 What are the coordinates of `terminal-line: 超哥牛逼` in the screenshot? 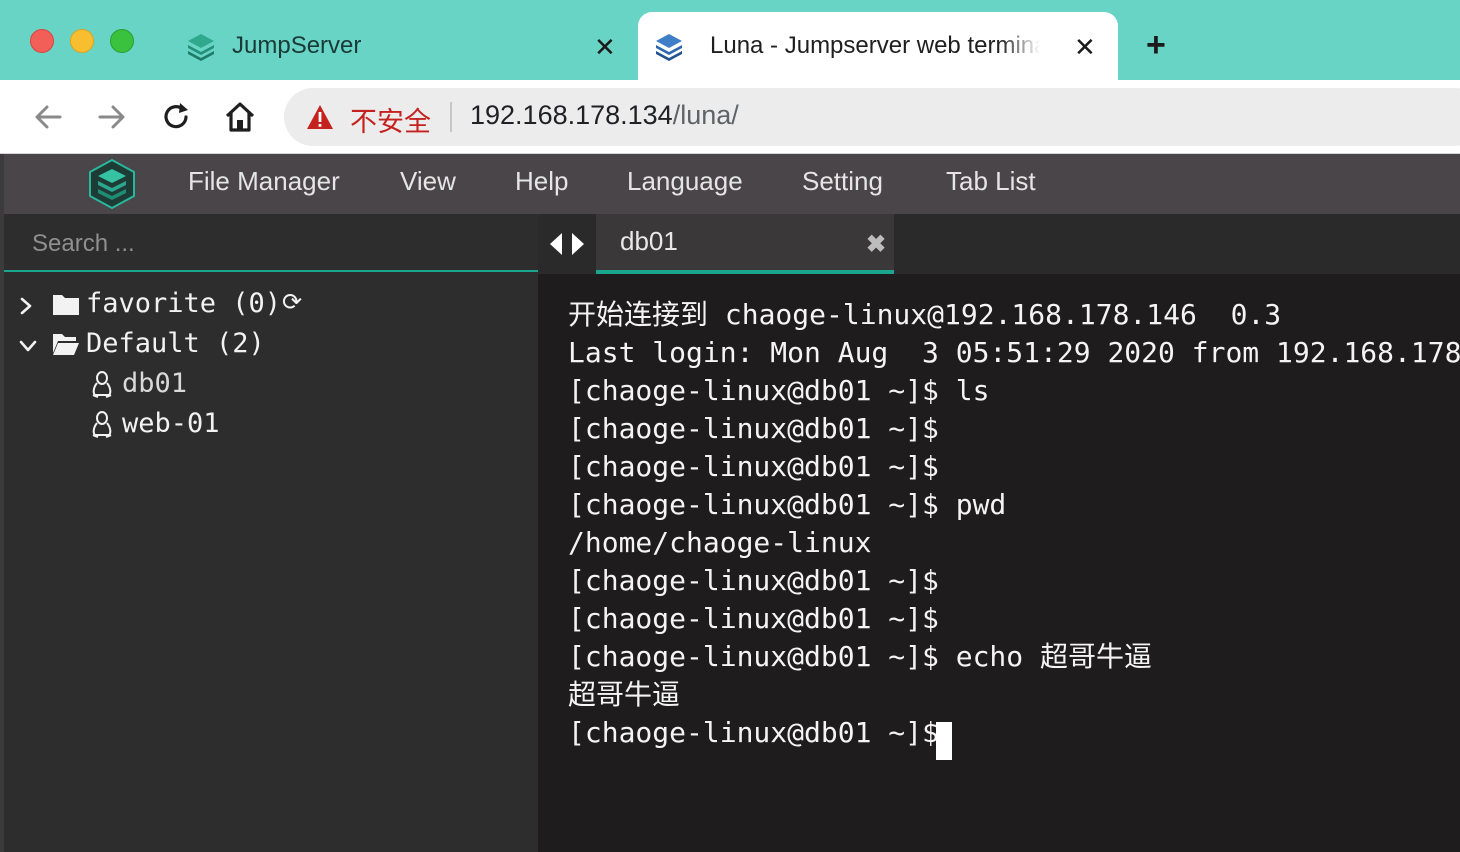 It's located at (624, 694).